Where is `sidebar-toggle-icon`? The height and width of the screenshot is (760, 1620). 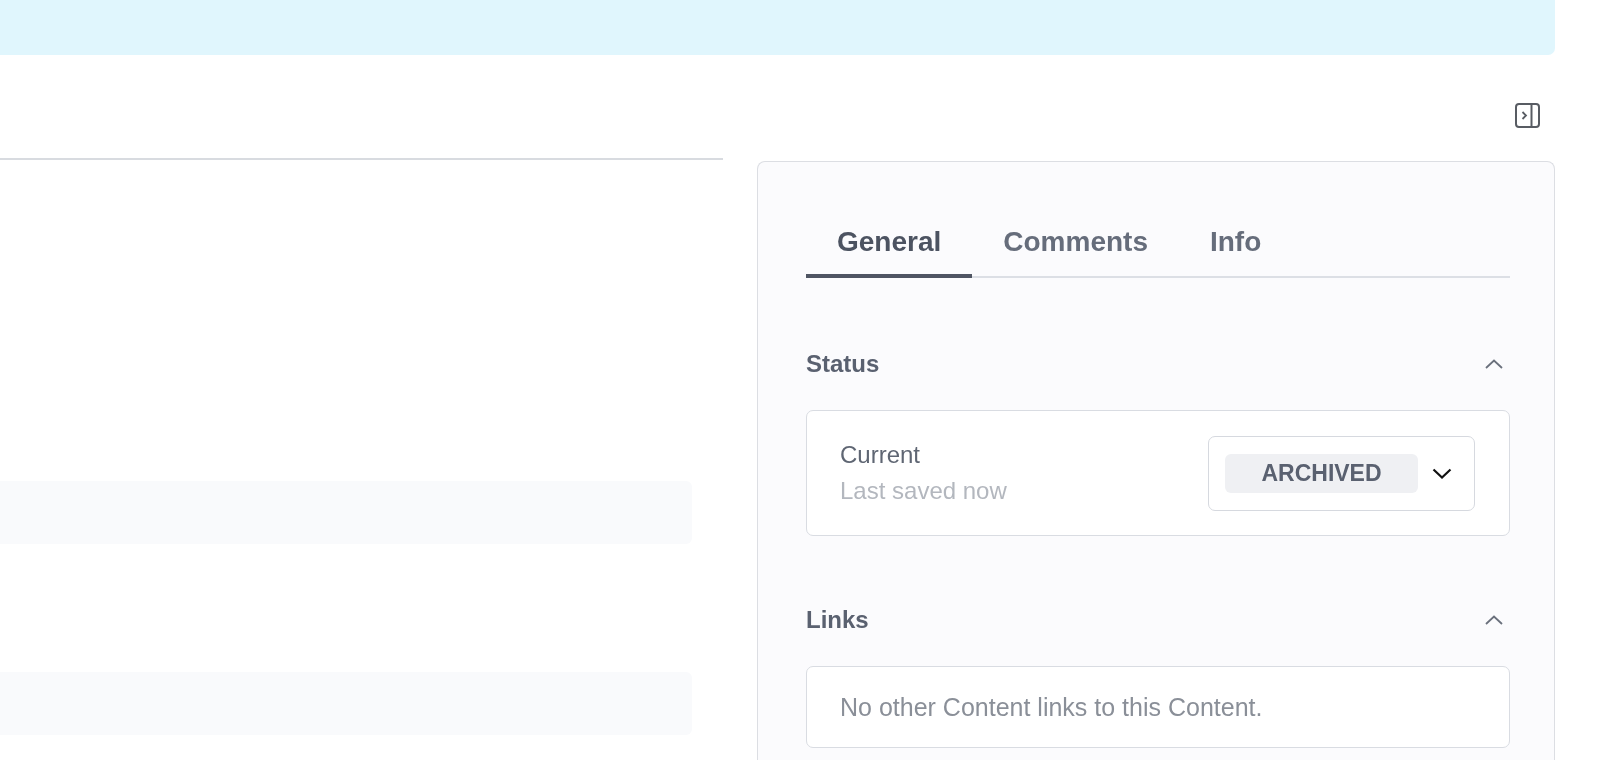 sidebar-toggle-icon is located at coordinates (1527, 115).